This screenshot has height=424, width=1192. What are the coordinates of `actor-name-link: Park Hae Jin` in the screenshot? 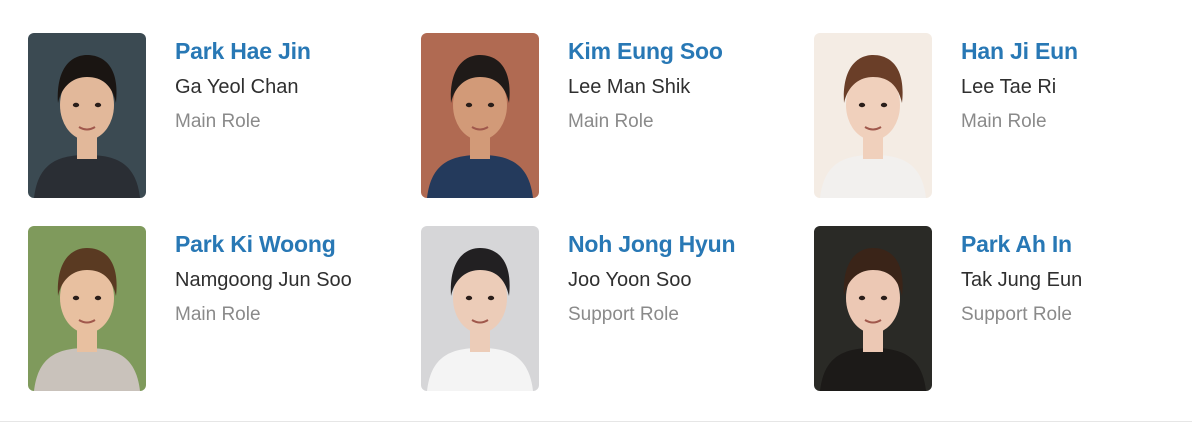 It's located at (243, 51).